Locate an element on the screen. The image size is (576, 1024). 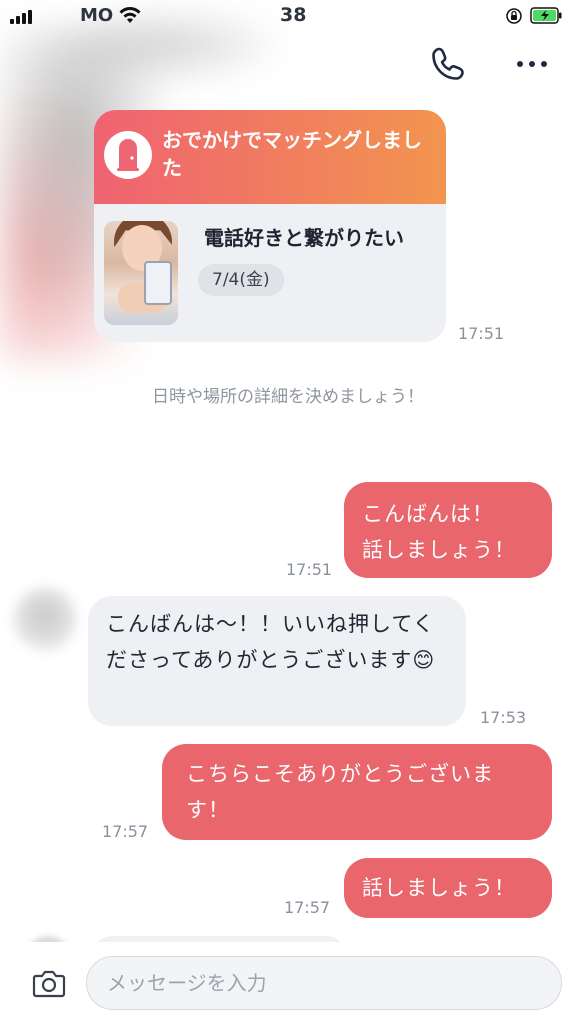
match-card-title: おでかけでマッチングしました is located at coordinates (292, 154).